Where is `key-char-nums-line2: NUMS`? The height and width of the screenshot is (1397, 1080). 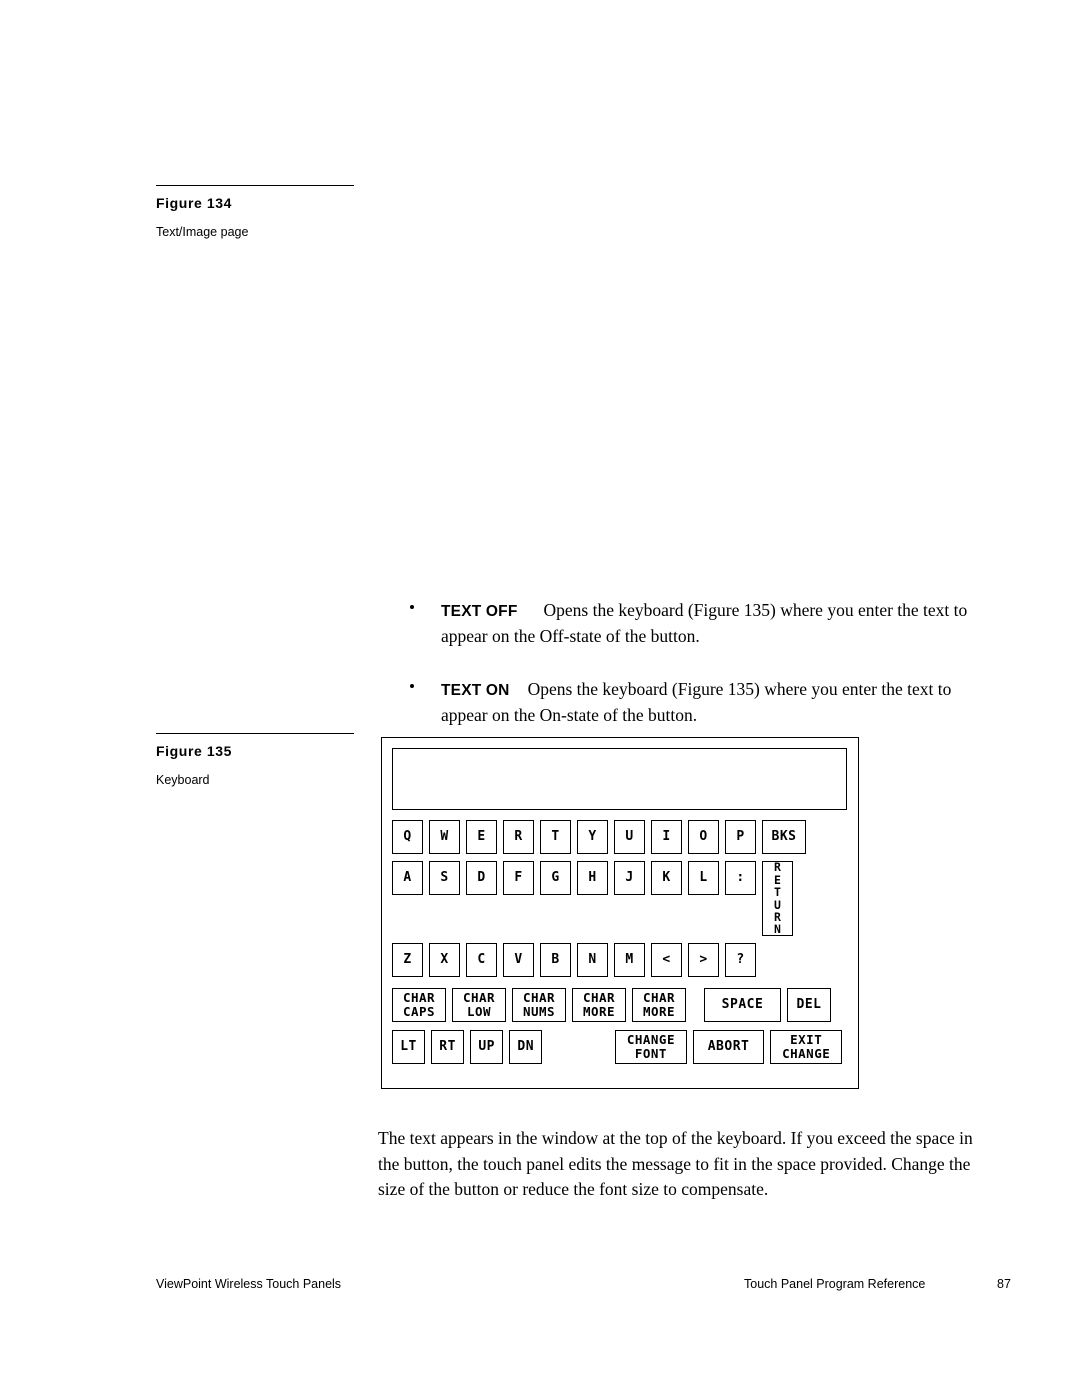
key-char-nums-line2: NUMS is located at coordinates (539, 1011).